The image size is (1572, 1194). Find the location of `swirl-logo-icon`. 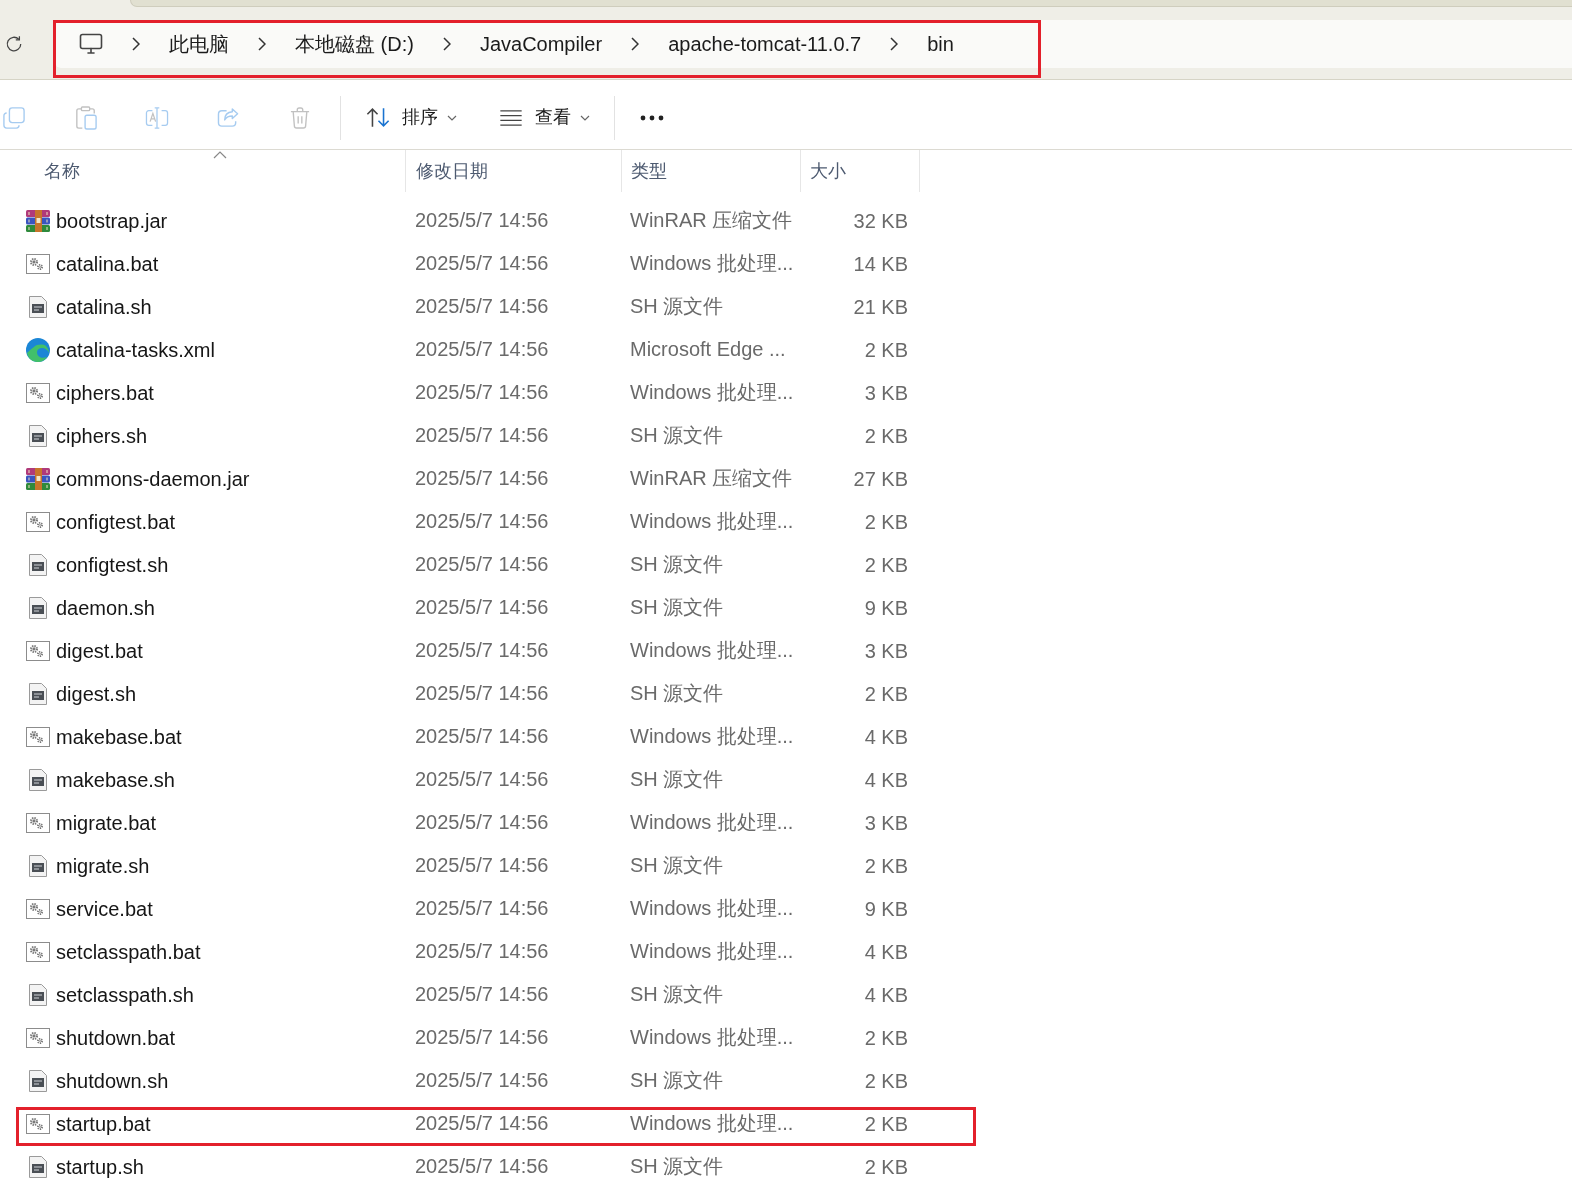

swirl-logo-icon is located at coordinates (38, 349).